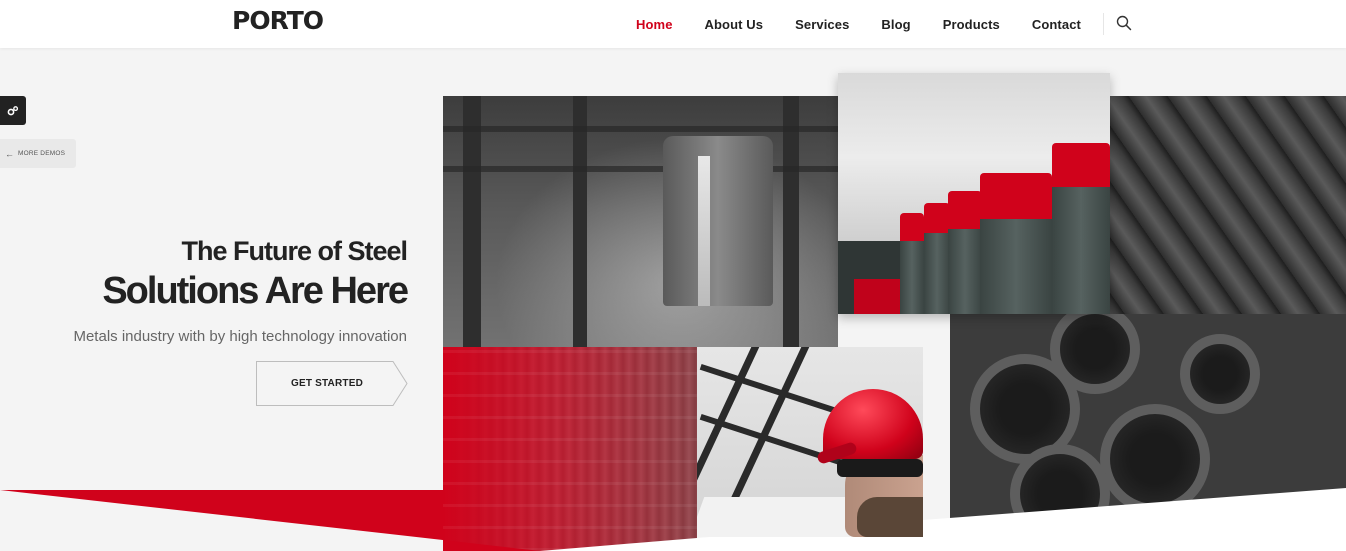 Image resolution: width=1346 pixels, height=551 pixels. Describe the element at coordinates (255, 291) in the screenshot. I see `hero-title-line2: Solutions Are Here` at that location.